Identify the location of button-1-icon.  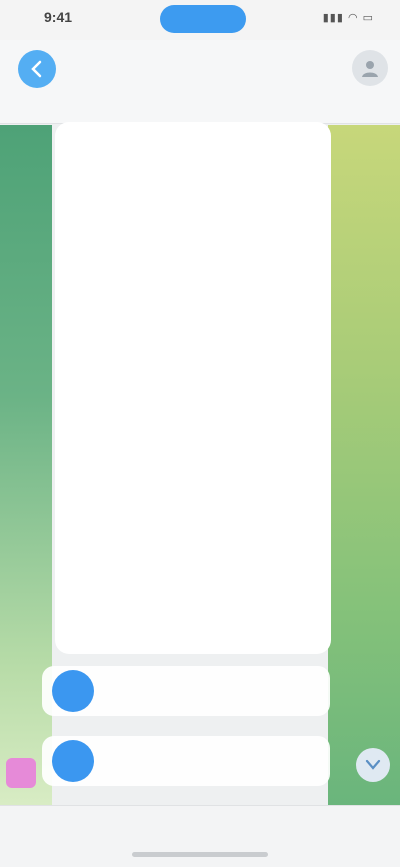
(73, 691).